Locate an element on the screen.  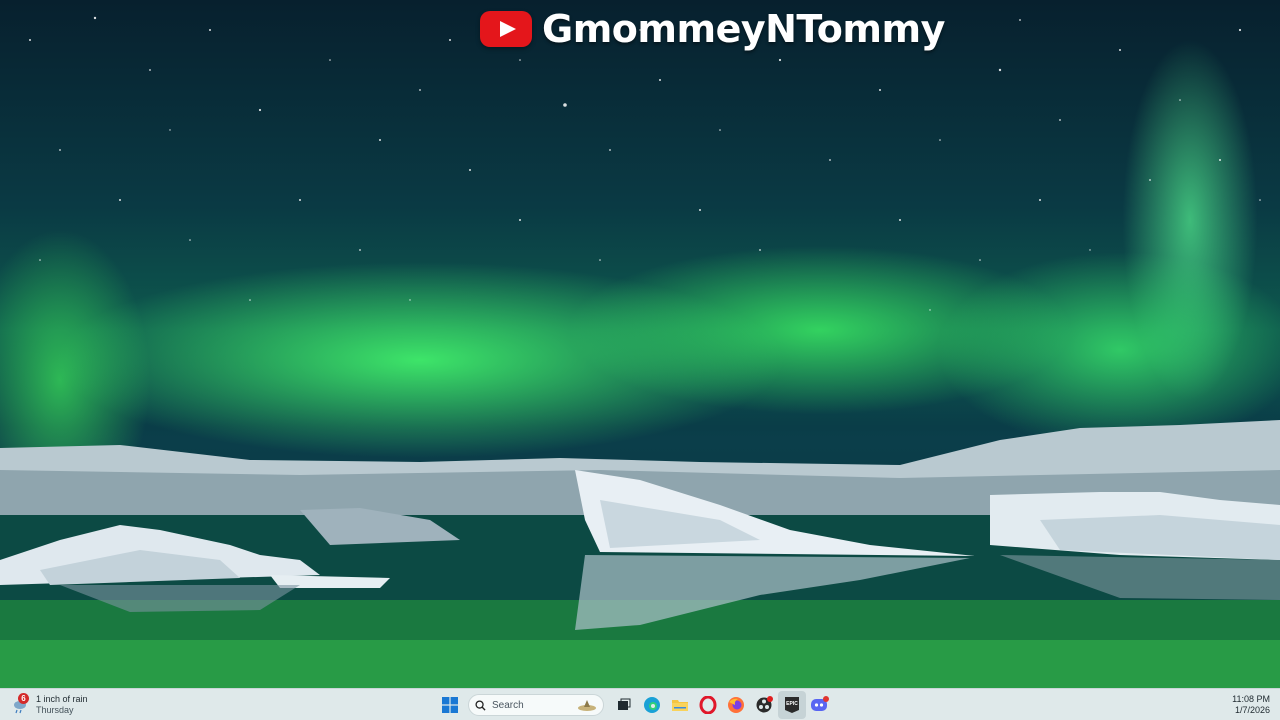
rain-cloud-icon: 6 is located at coordinates (21, 703).